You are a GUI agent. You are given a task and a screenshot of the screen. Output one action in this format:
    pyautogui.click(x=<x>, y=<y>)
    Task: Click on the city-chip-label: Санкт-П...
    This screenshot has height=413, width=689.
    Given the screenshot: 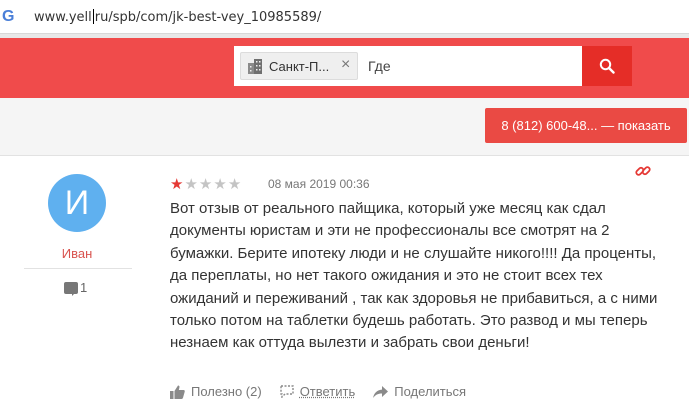 What is the action you would take?
    pyautogui.click(x=299, y=66)
    